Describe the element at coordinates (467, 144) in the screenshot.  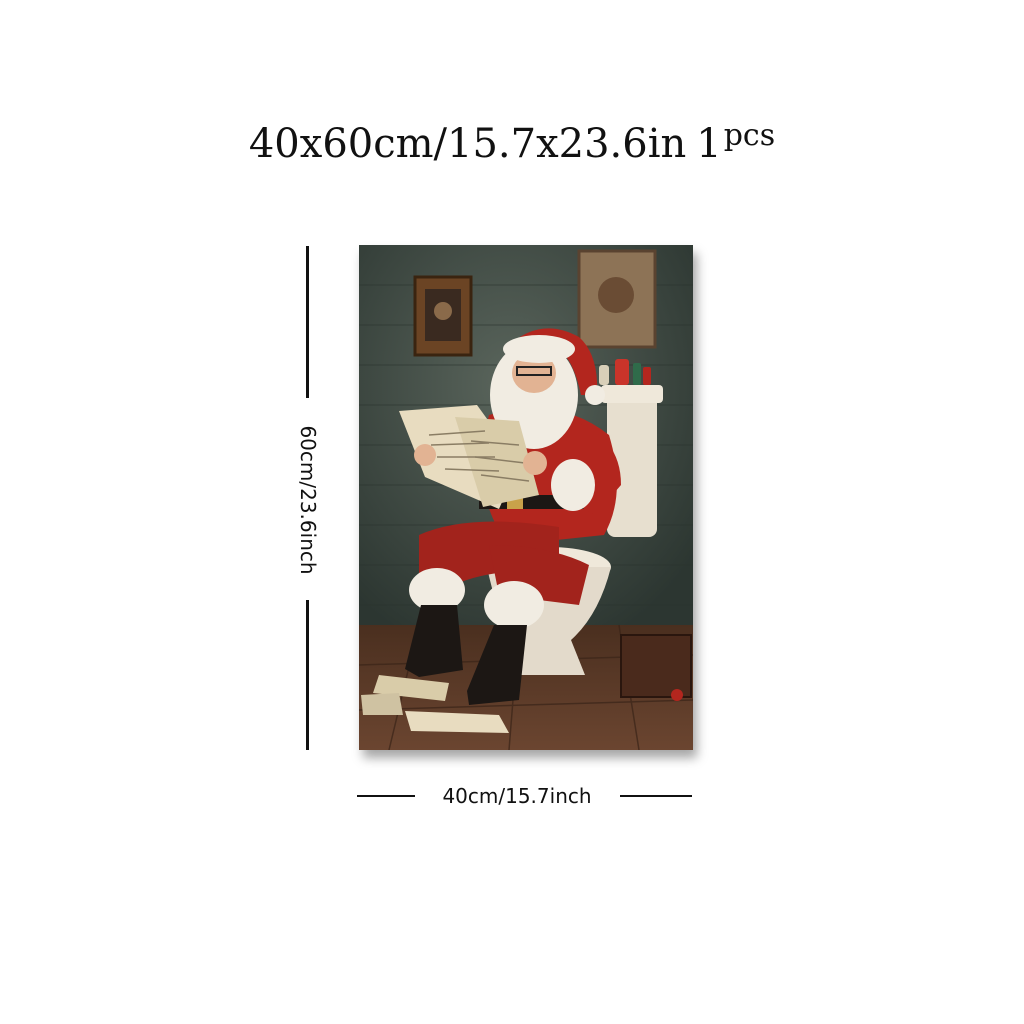
I see `size-heading-text: 40x60cm/15.7x23.6in` at that location.